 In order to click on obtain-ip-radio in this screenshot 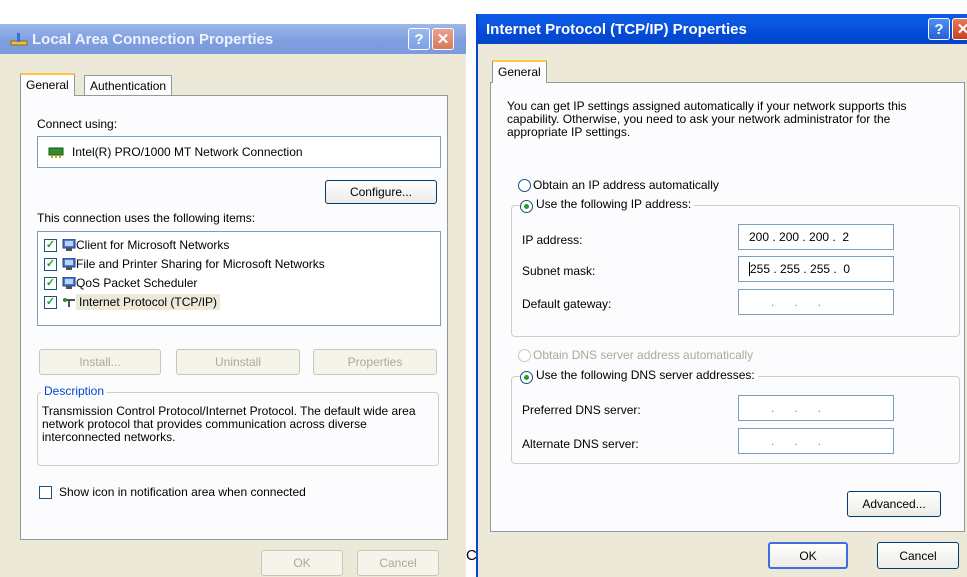, I will do `click(524, 185)`.